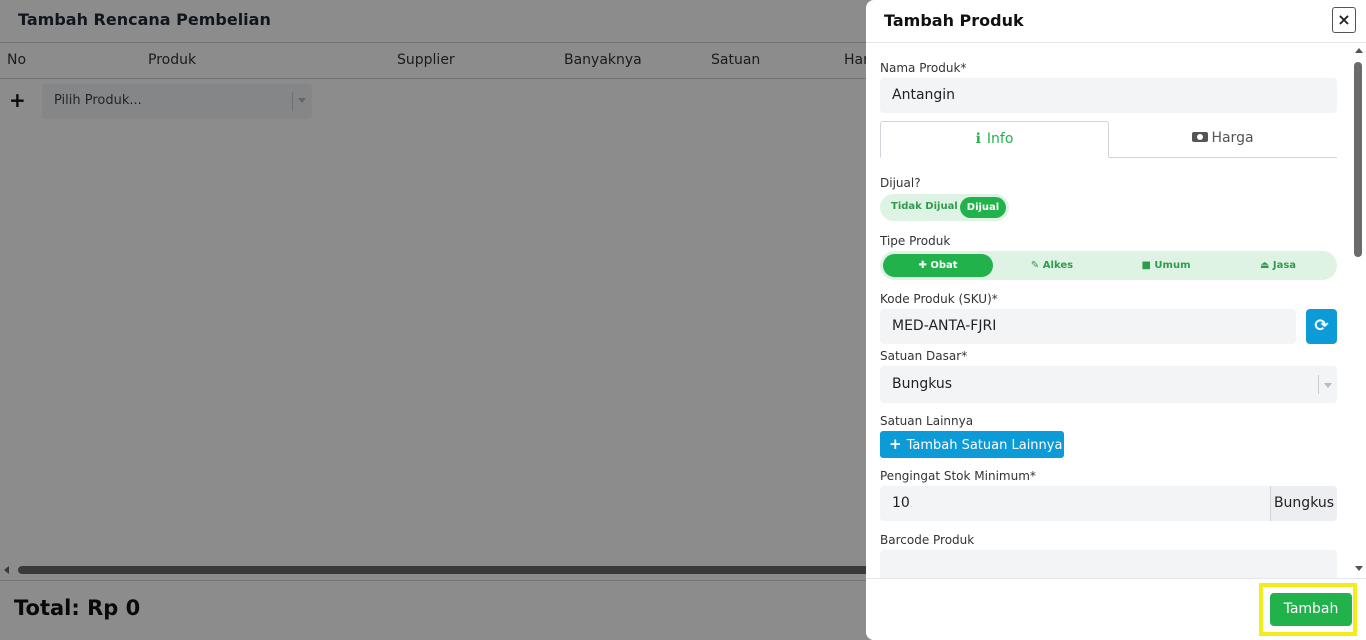 The width and height of the screenshot is (1366, 640). Describe the element at coordinates (1303, 503) in the screenshot. I see `stok-unit-addon: Bungkus` at that location.